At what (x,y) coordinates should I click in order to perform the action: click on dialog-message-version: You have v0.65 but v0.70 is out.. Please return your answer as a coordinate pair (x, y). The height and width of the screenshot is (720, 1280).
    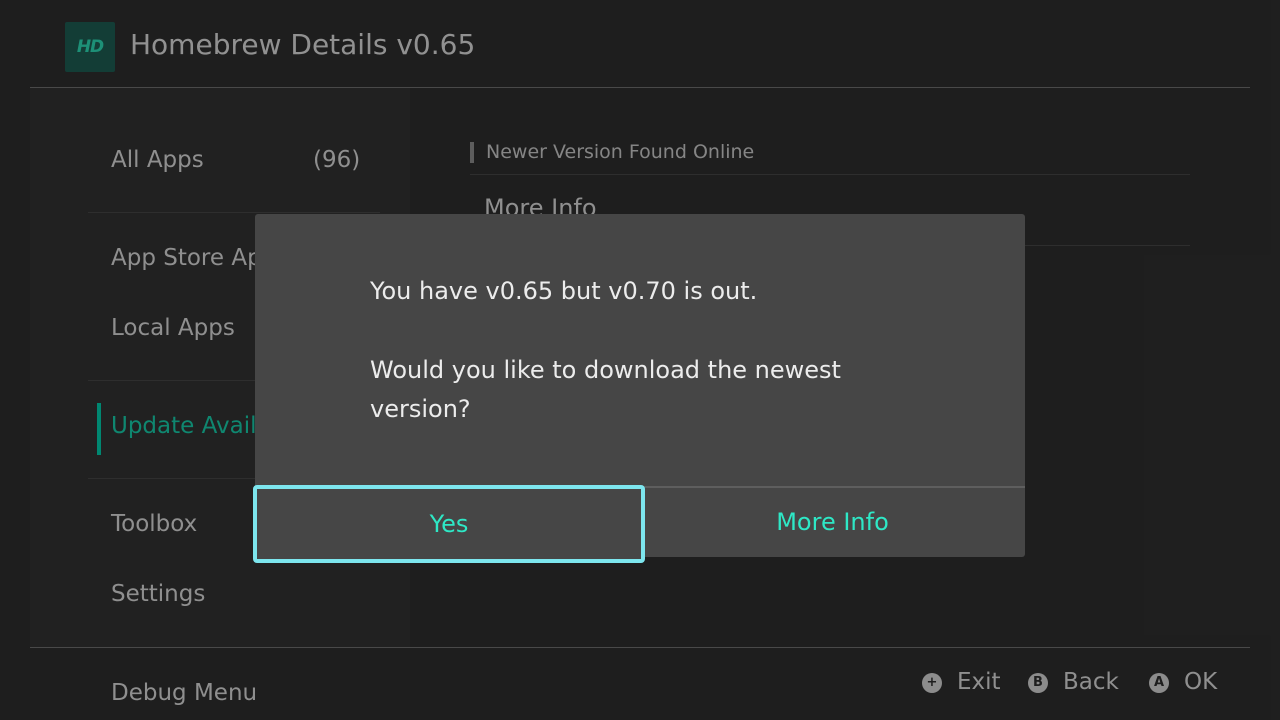
    Looking at the image, I should click on (564, 291).